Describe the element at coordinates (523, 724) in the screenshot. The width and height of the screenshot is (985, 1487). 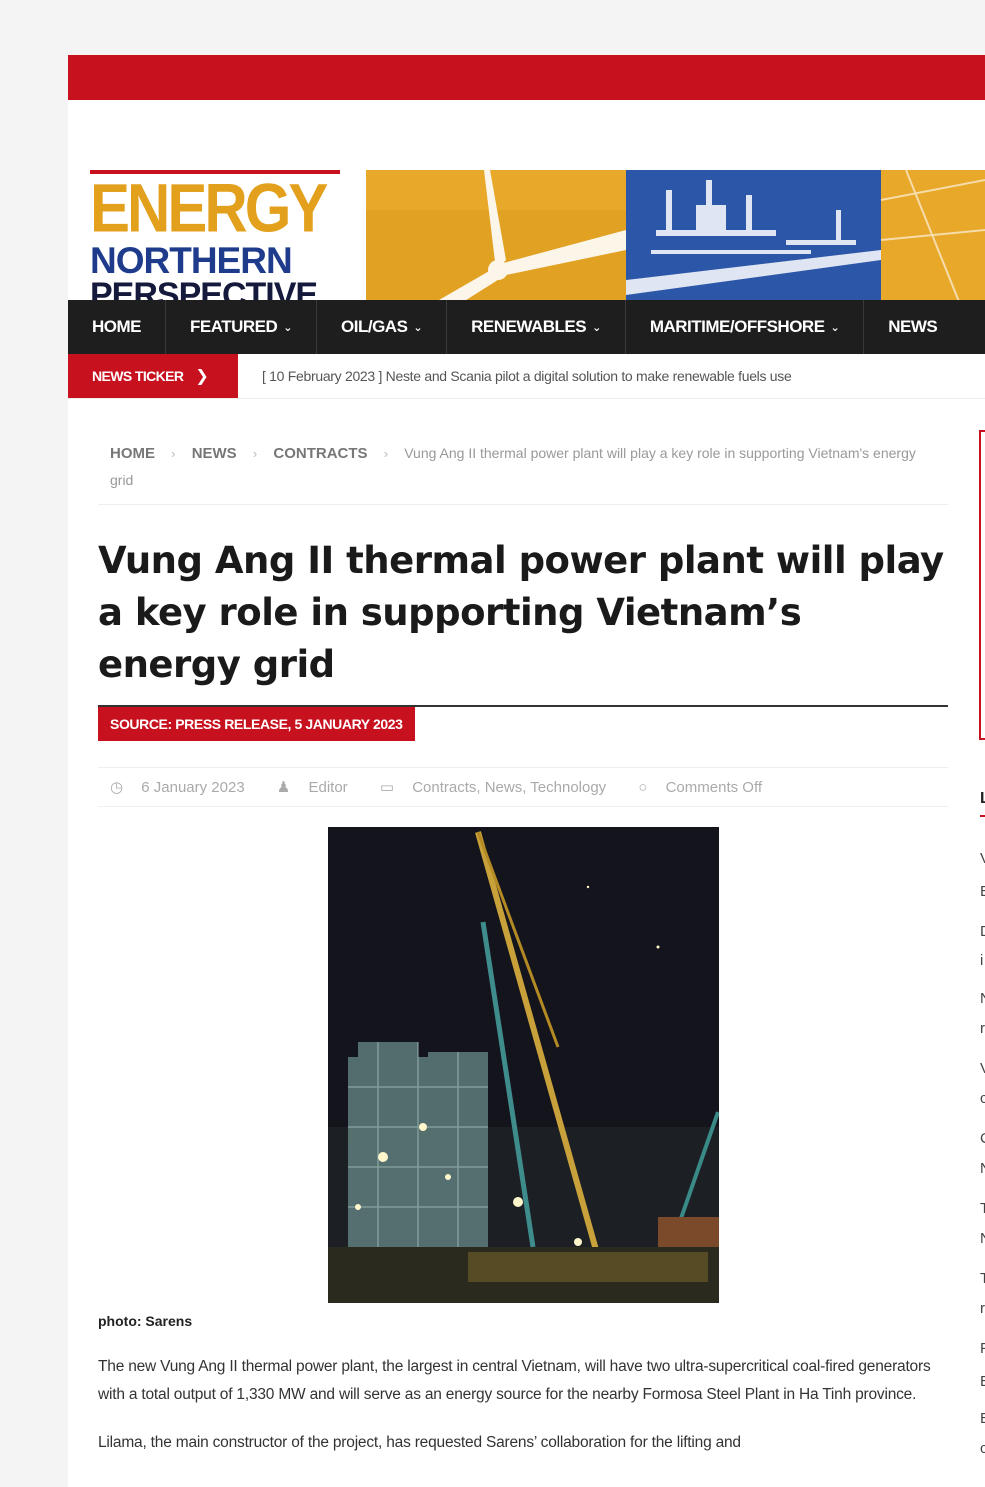
I see `source-bar: SOURCE: PRESS RELEASE, 5 JANUARY 2023` at that location.